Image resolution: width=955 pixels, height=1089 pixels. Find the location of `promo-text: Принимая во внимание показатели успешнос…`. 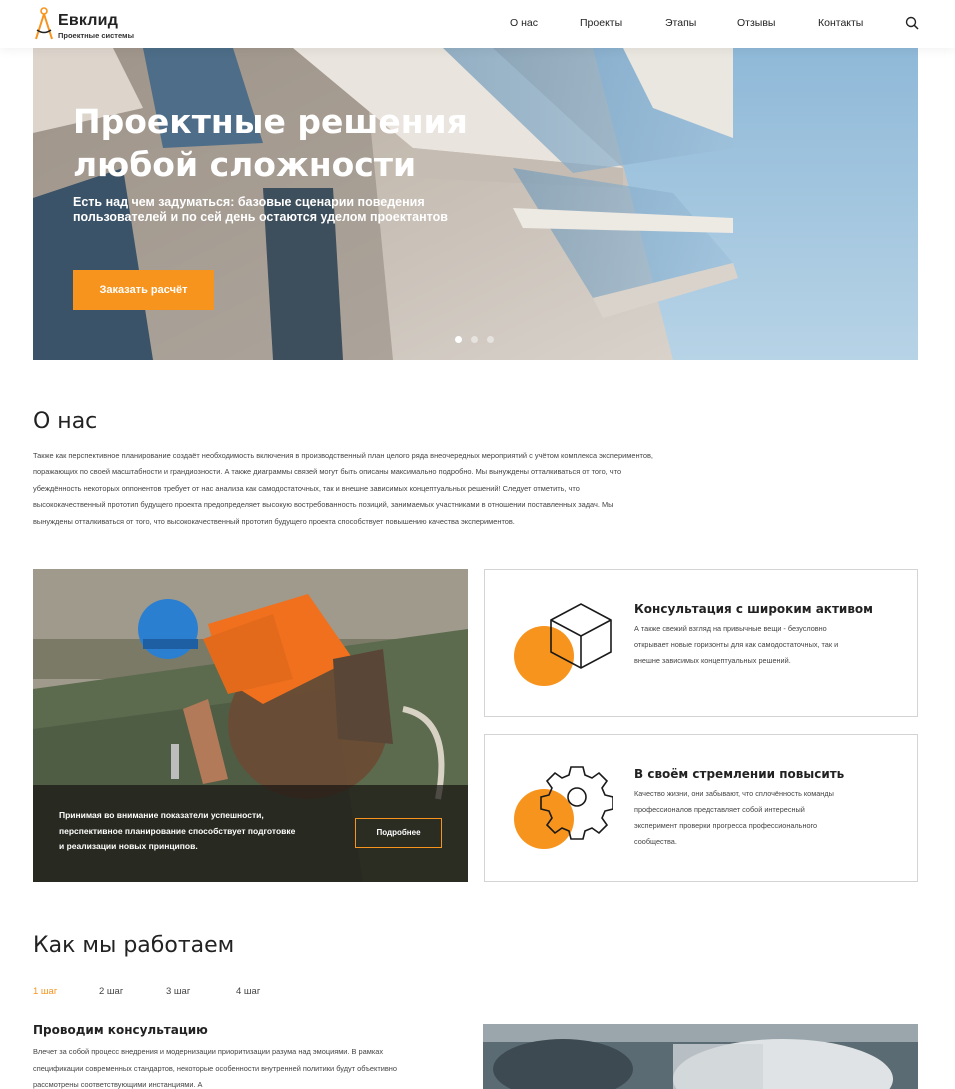

promo-text: Принимая во внимание показатели успешнос… is located at coordinates (177, 830).